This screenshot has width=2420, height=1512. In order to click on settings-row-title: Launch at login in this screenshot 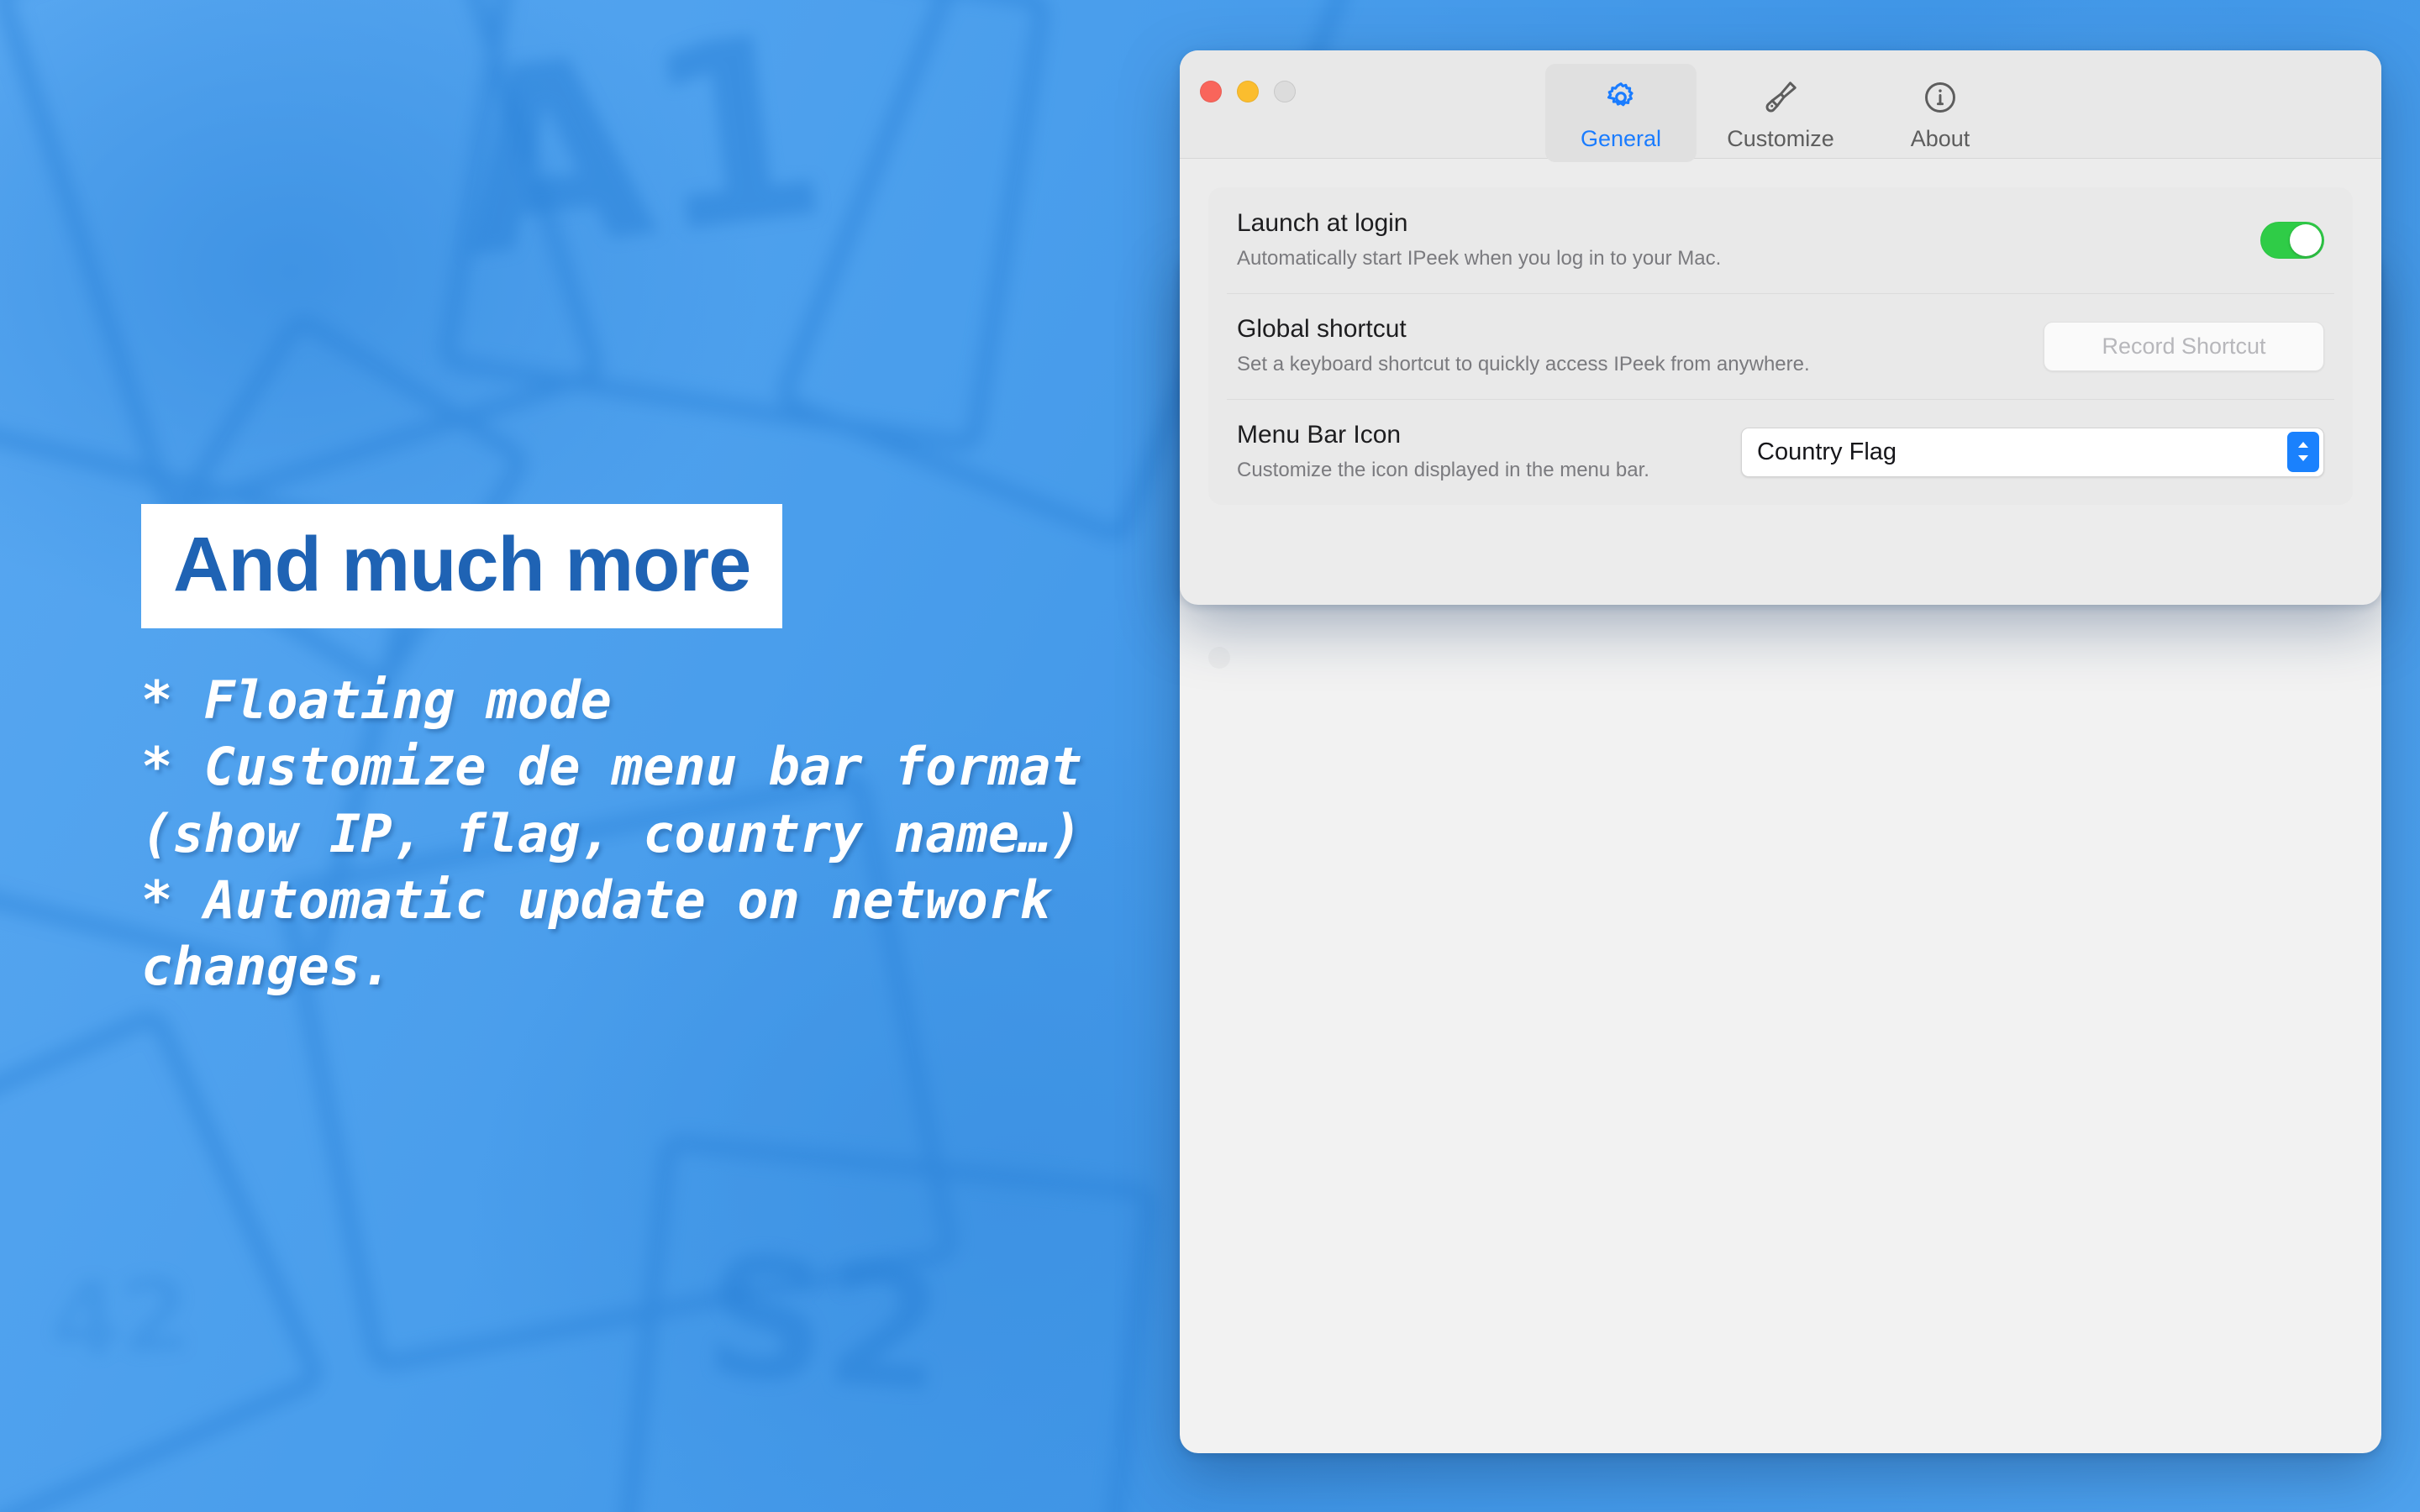, I will do `click(1322, 223)`.